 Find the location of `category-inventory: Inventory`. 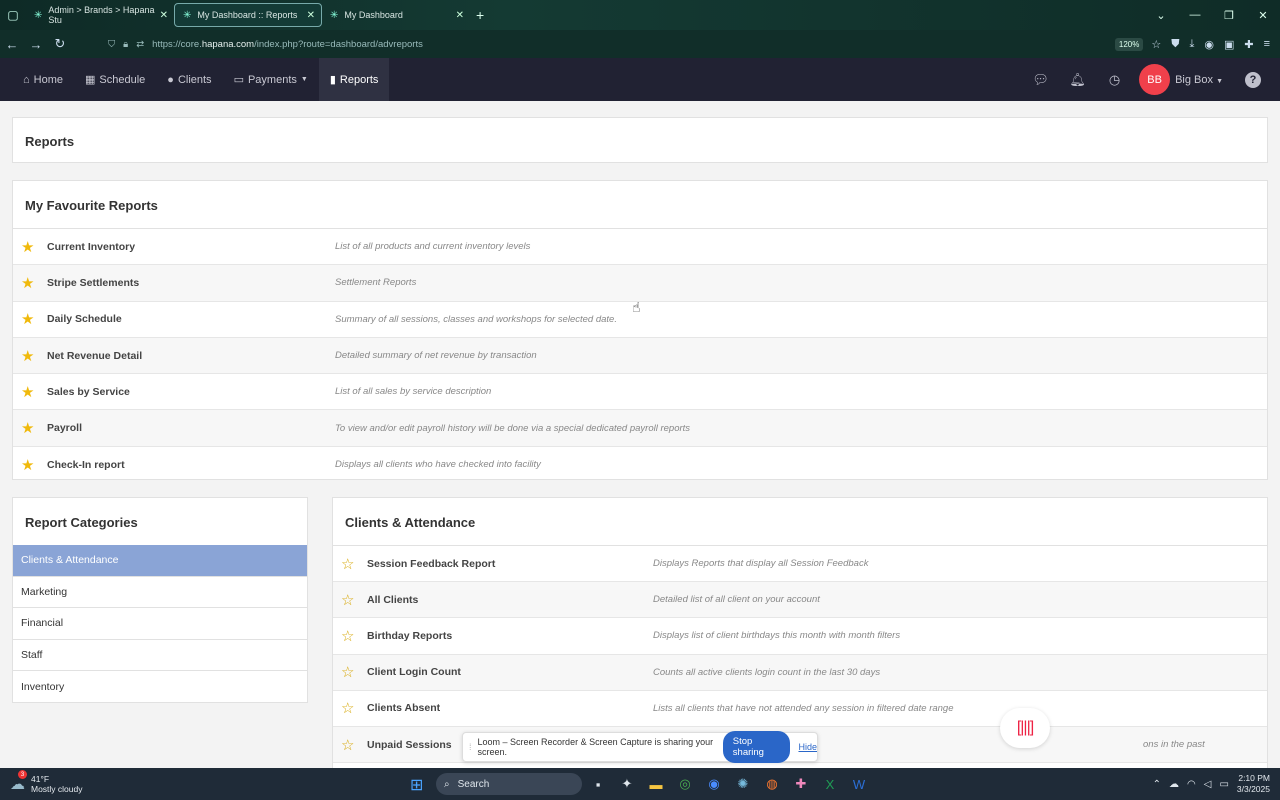

category-inventory: Inventory is located at coordinates (160, 687).